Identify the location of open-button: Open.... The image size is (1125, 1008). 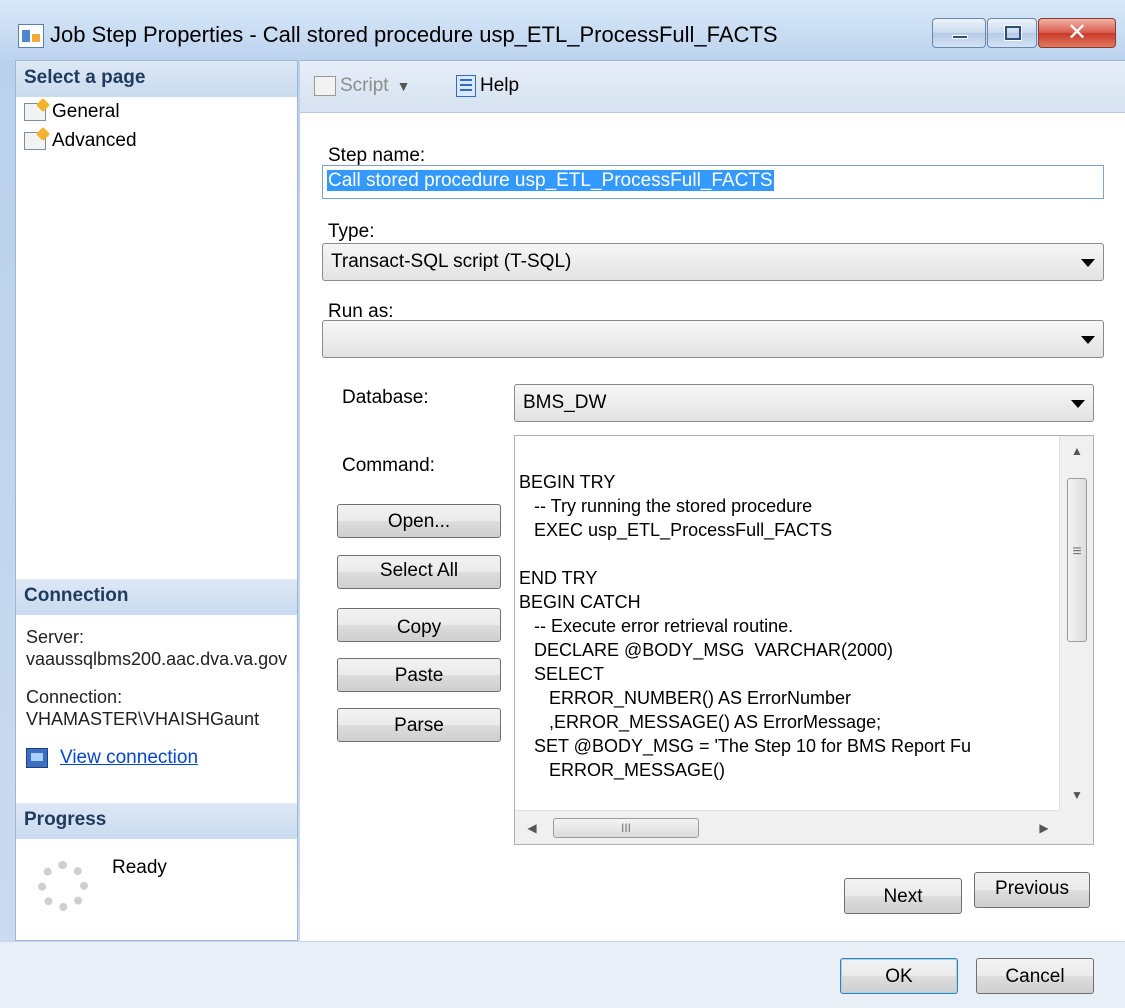
(419, 521).